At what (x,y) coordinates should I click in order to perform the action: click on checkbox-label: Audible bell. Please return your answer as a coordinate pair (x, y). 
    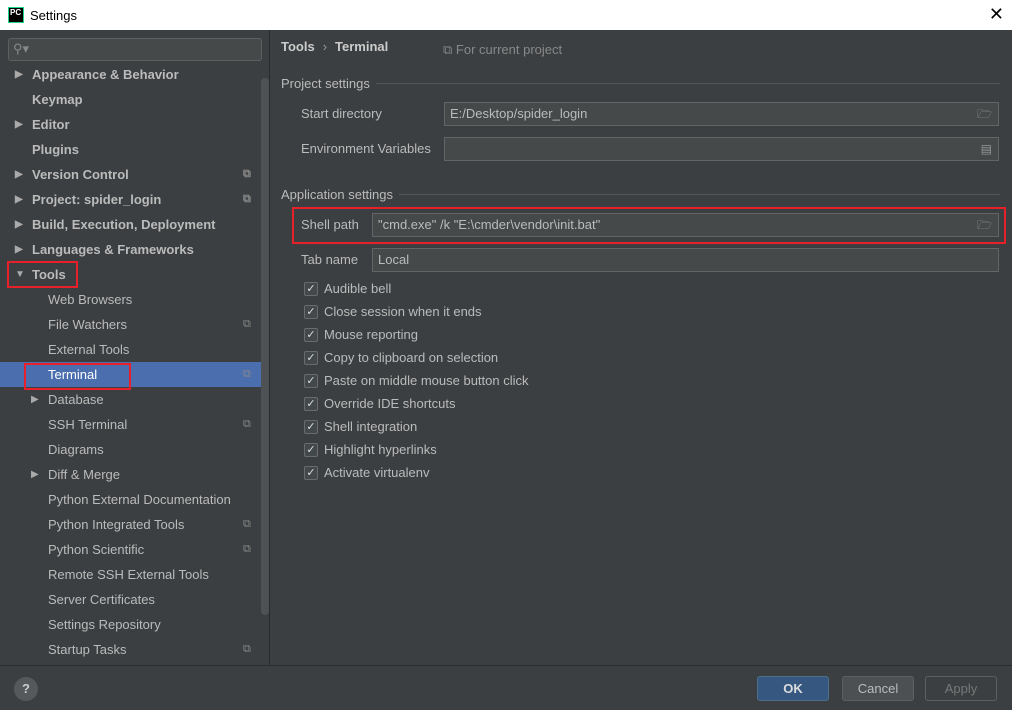
    Looking at the image, I should click on (358, 288).